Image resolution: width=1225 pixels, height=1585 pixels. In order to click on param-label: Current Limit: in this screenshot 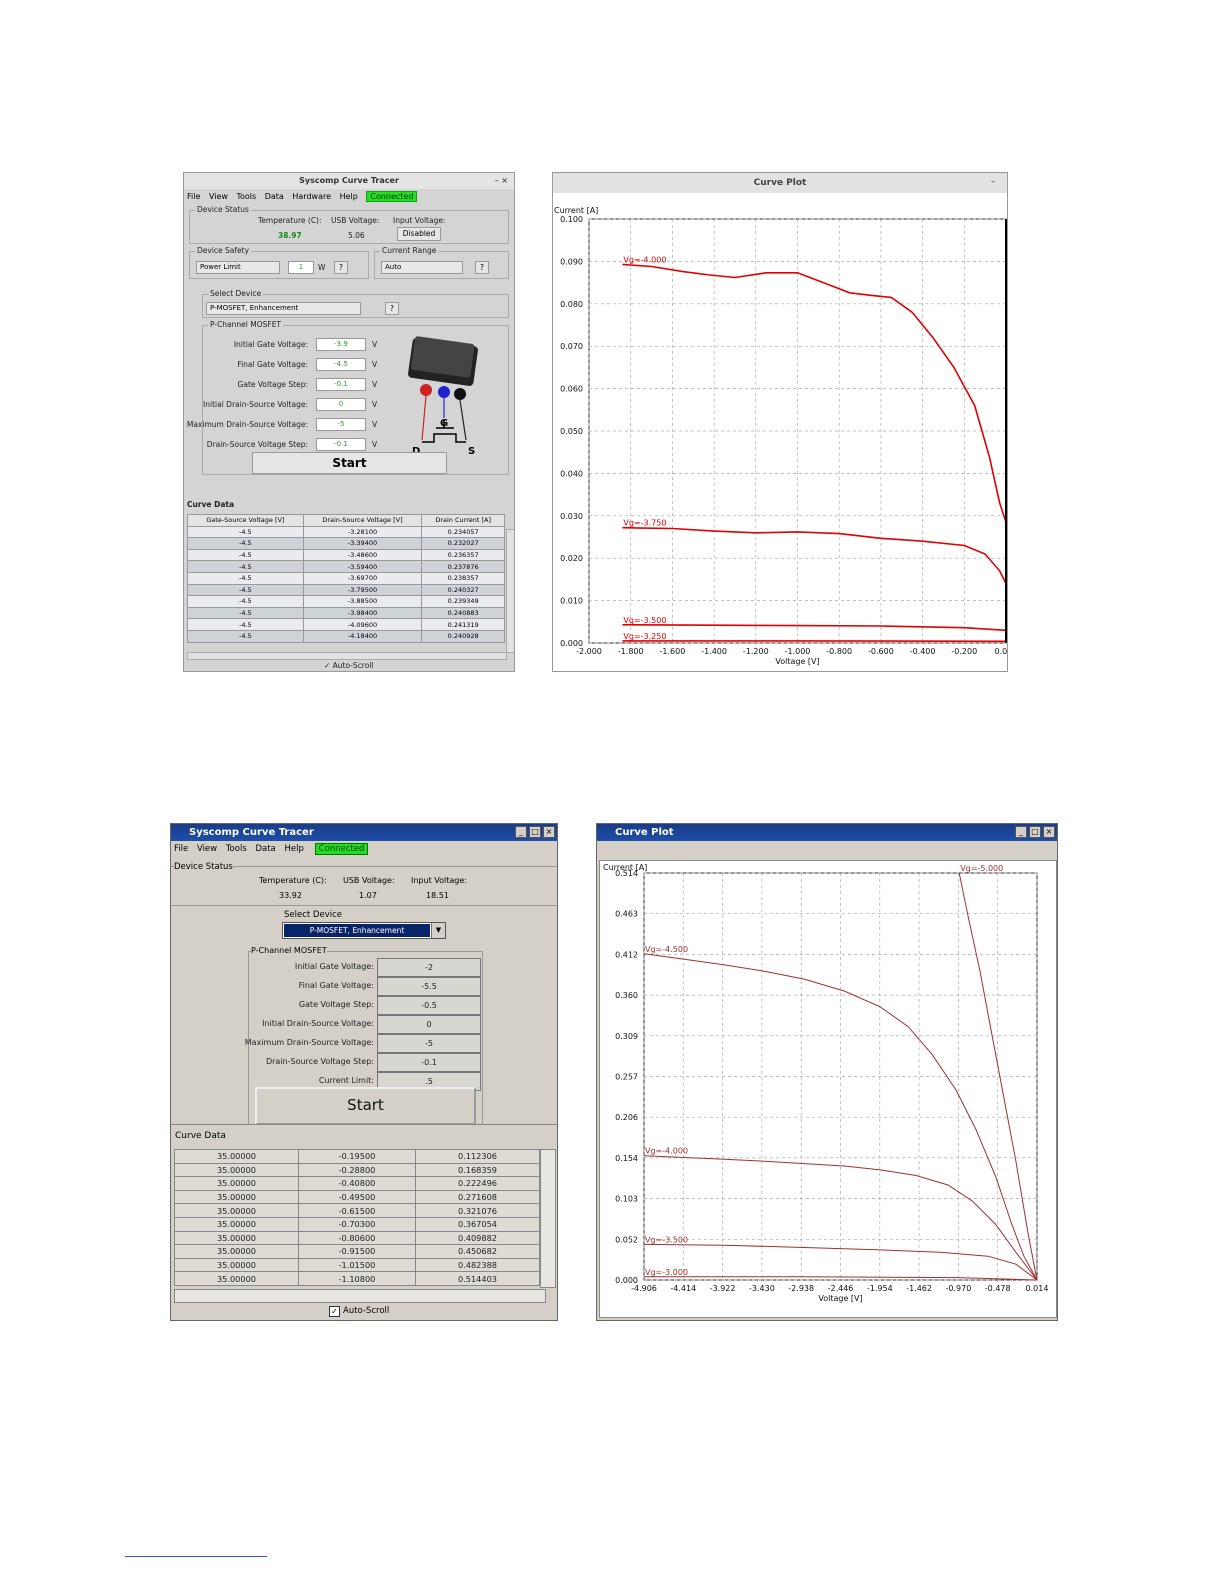, I will do `click(346, 1080)`.